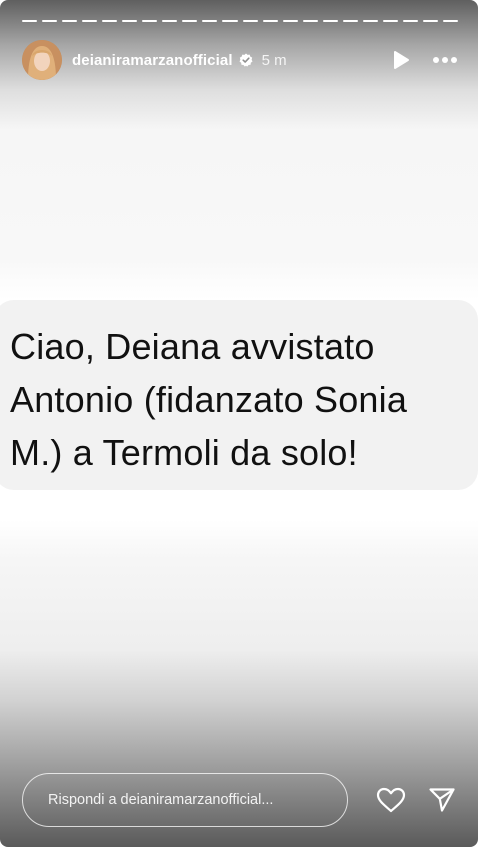 This screenshot has width=478, height=847. What do you see at coordinates (240, 21) in the screenshot?
I see `story-progress-bar` at bounding box center [240, 21].